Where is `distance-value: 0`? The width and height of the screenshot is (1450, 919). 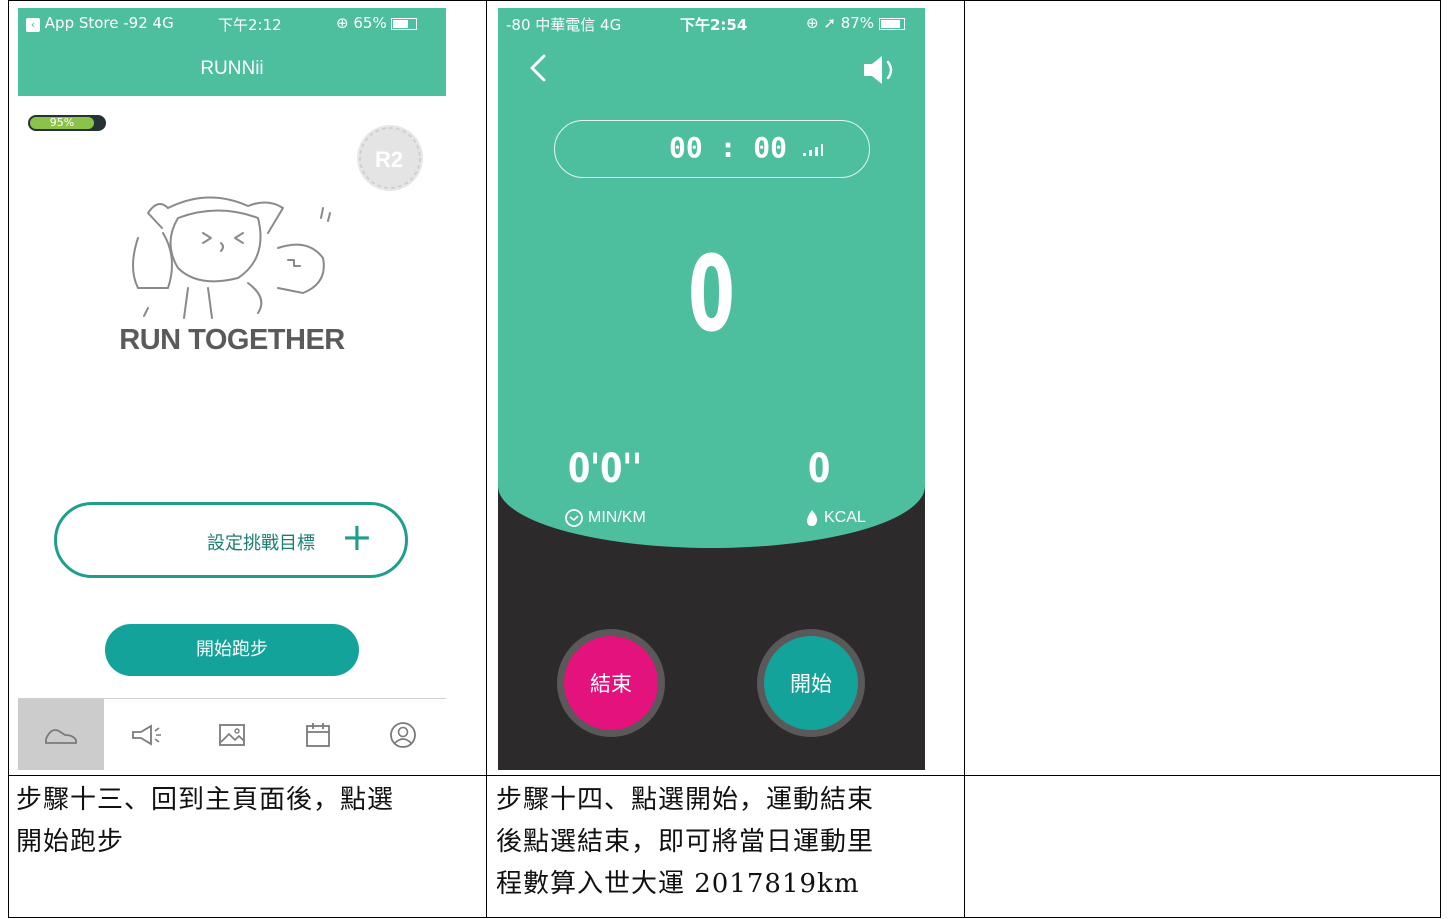 distance-value: 0 is located at coordinates (711, 294).